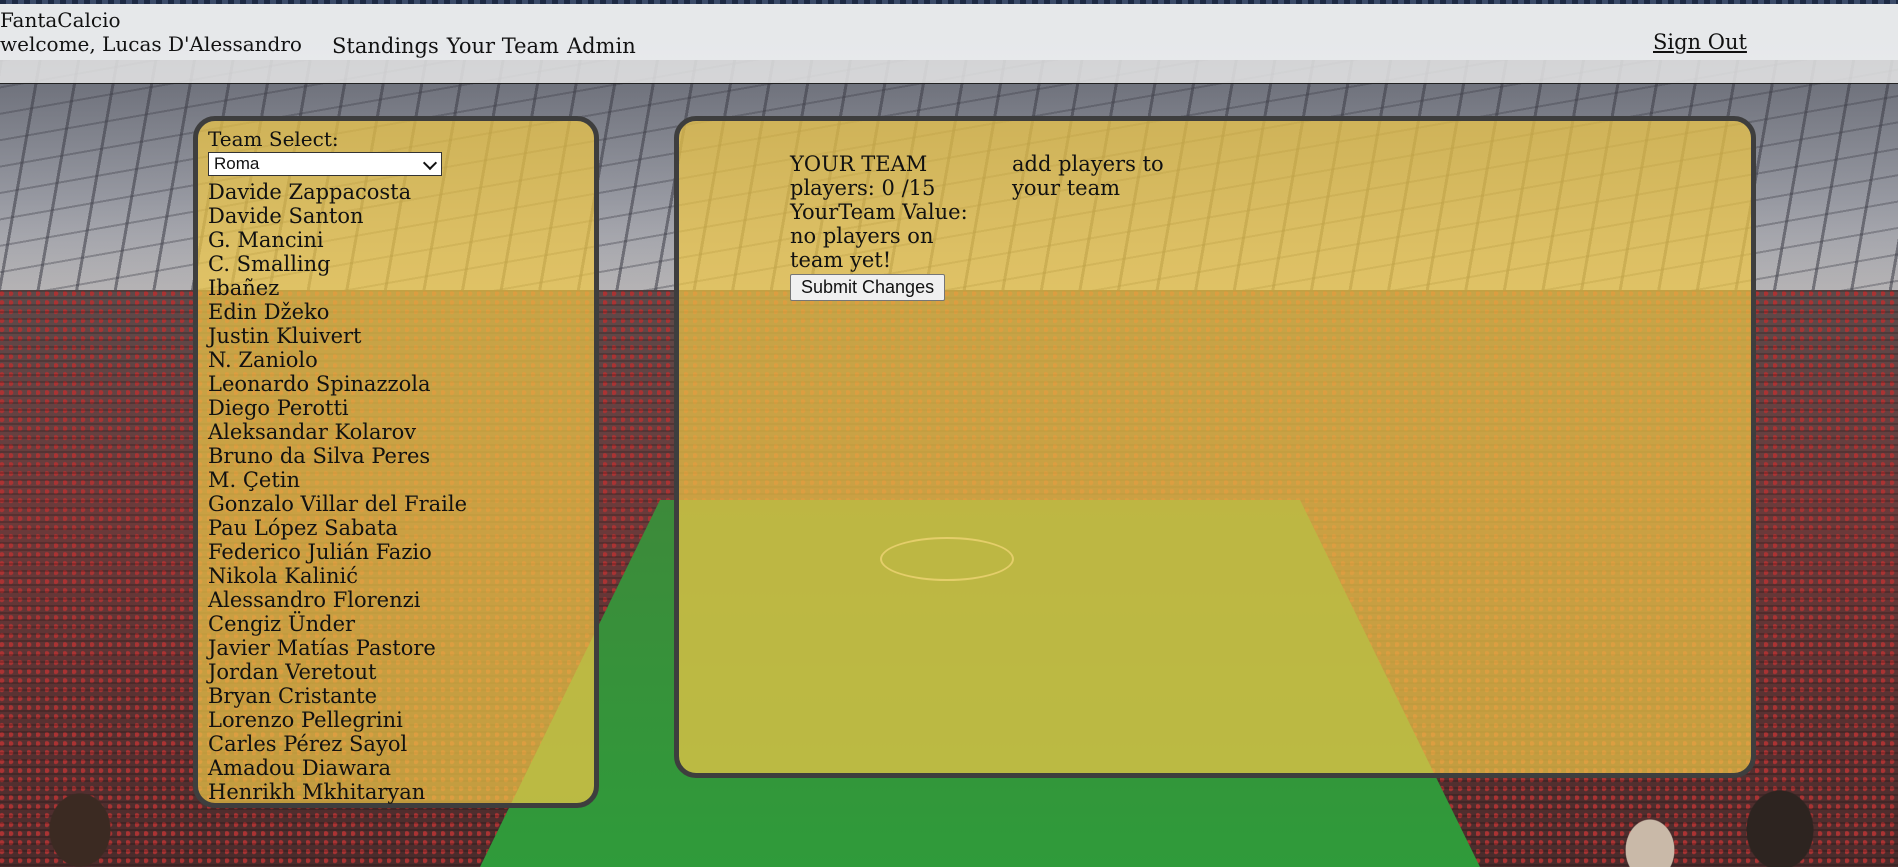 The width and height of the screenshot is (1898, 867). Describe the element at coordinates (273, 139) in the screenshot. I see `team-select-label: Team Select:` at that location.